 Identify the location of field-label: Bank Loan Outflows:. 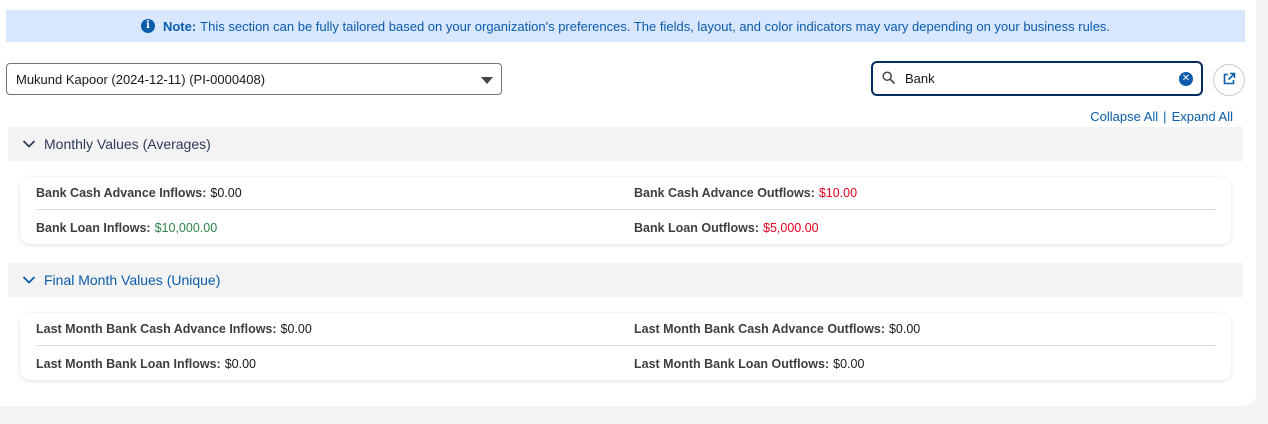
(696, 227).